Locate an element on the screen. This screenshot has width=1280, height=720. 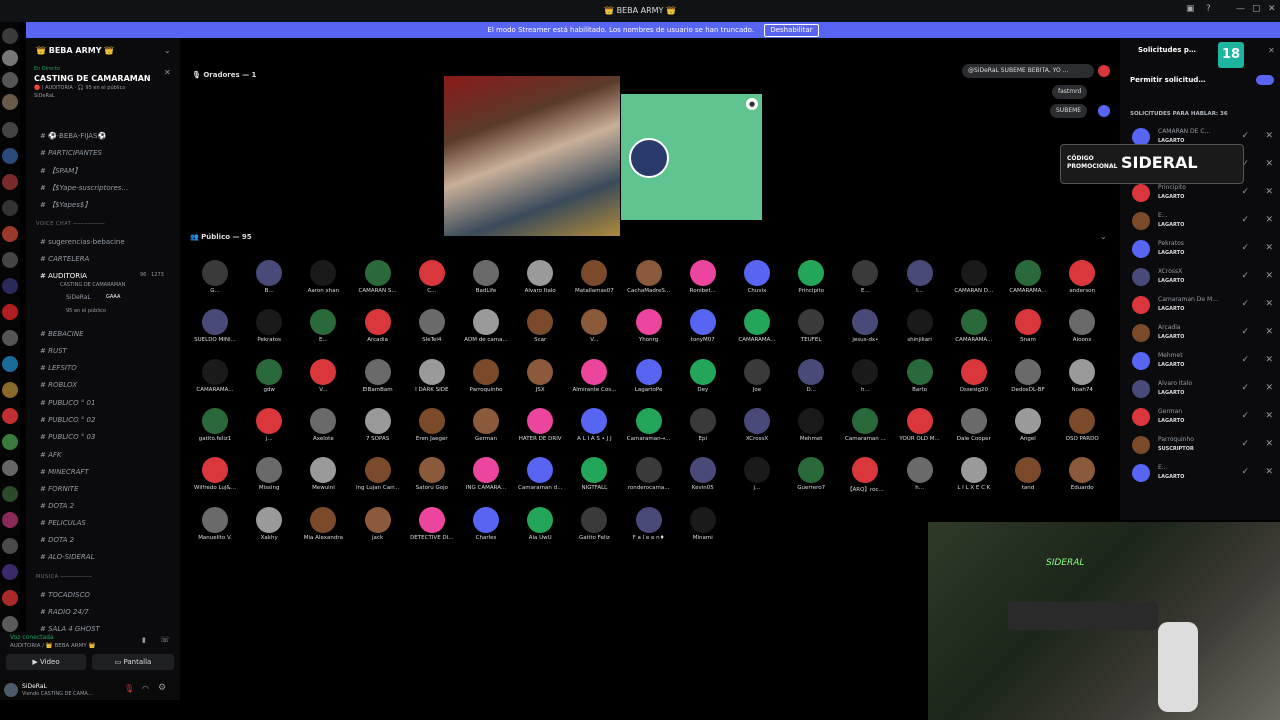
audience-member: Guerrero7 is located at coordinates (811, 474).